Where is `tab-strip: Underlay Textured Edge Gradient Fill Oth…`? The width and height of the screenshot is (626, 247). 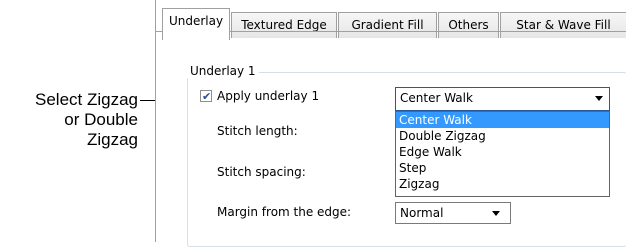 tab-strip: Underlay Textured Edge Gradient Fill Oth… is located at coordinates (391, 24).